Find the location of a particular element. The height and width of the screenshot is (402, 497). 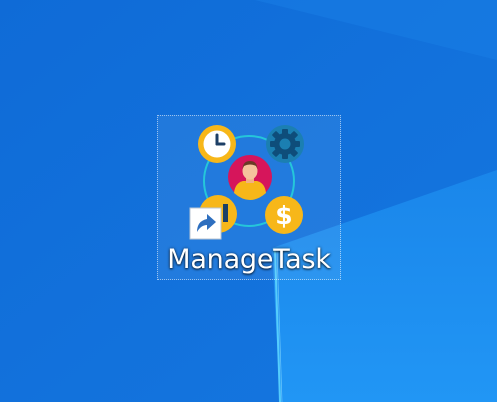

desktop-icon-label: ManageTask is located at coordinates (249, 259).